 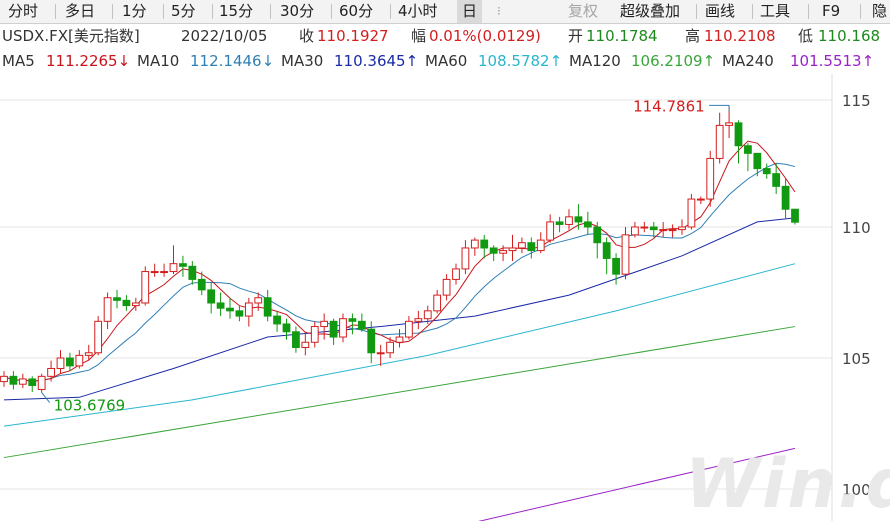 What do you see at coordinates (520, 61) in the screenshot?
I see `ma60-value: 108.5782↑` at bounding box center [520, 61].